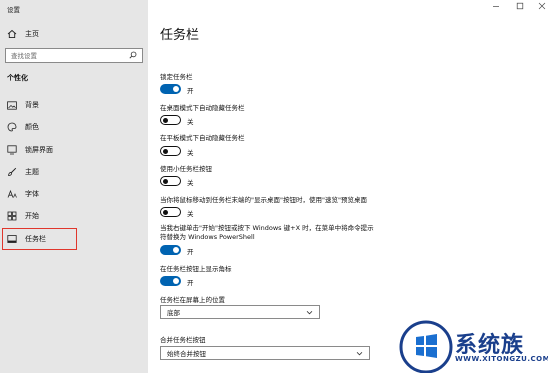  I want to click on start-grid-icon, so click(12, 216).